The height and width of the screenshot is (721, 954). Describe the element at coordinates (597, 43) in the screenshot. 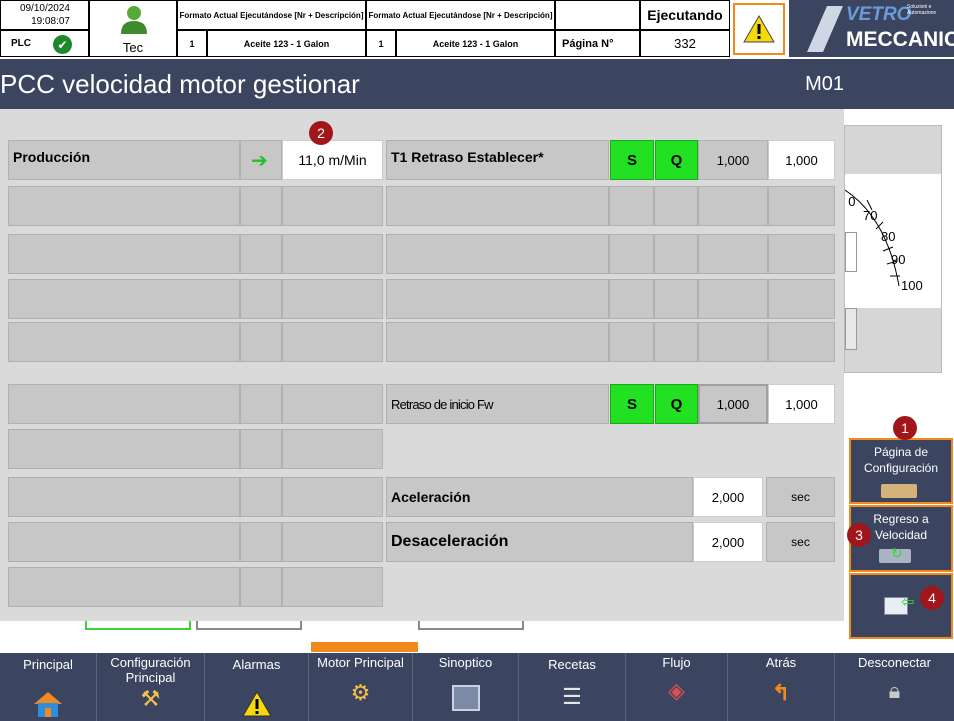

I see `page-label: Página N°` at that location.